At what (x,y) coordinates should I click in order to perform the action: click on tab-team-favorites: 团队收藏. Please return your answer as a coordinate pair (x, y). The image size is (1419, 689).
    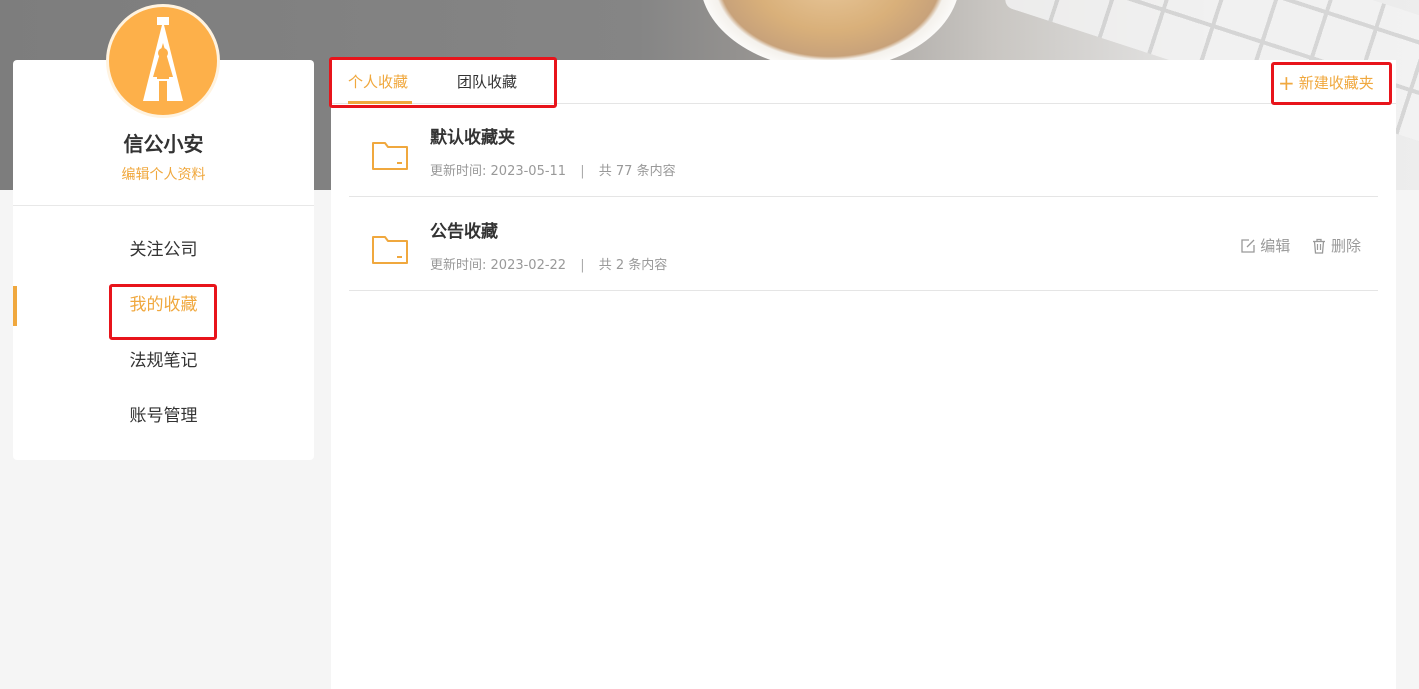
    Looking at the image, I should click on (487, 82).